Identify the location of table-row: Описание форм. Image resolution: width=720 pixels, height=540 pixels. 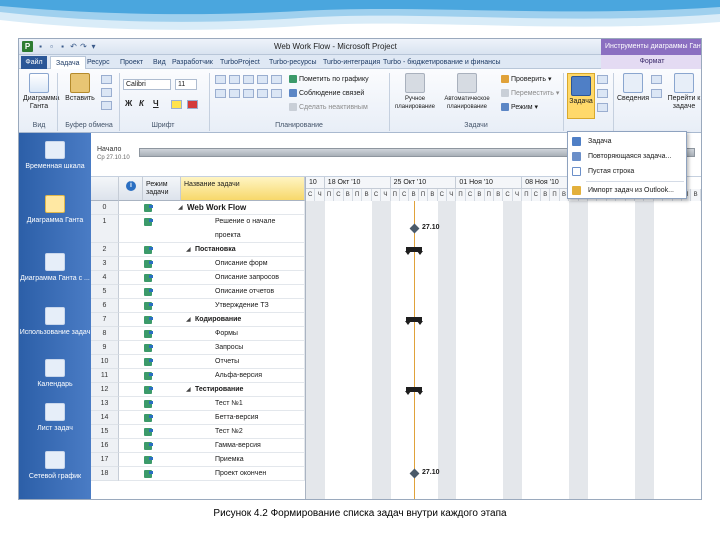
(212, 264).